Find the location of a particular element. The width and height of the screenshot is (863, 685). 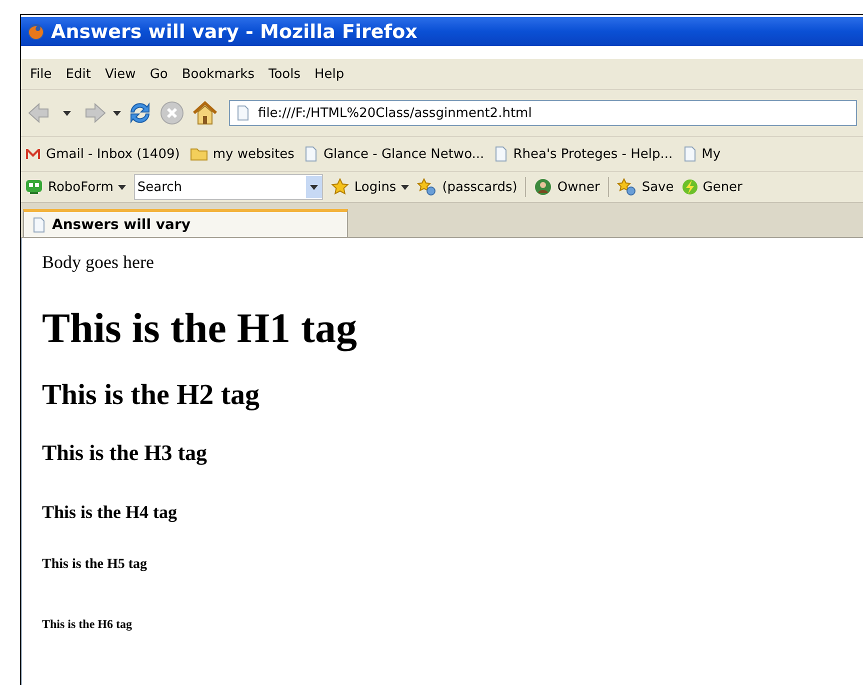

menu-item: Bookmarks is located at coordinates (218, 74).